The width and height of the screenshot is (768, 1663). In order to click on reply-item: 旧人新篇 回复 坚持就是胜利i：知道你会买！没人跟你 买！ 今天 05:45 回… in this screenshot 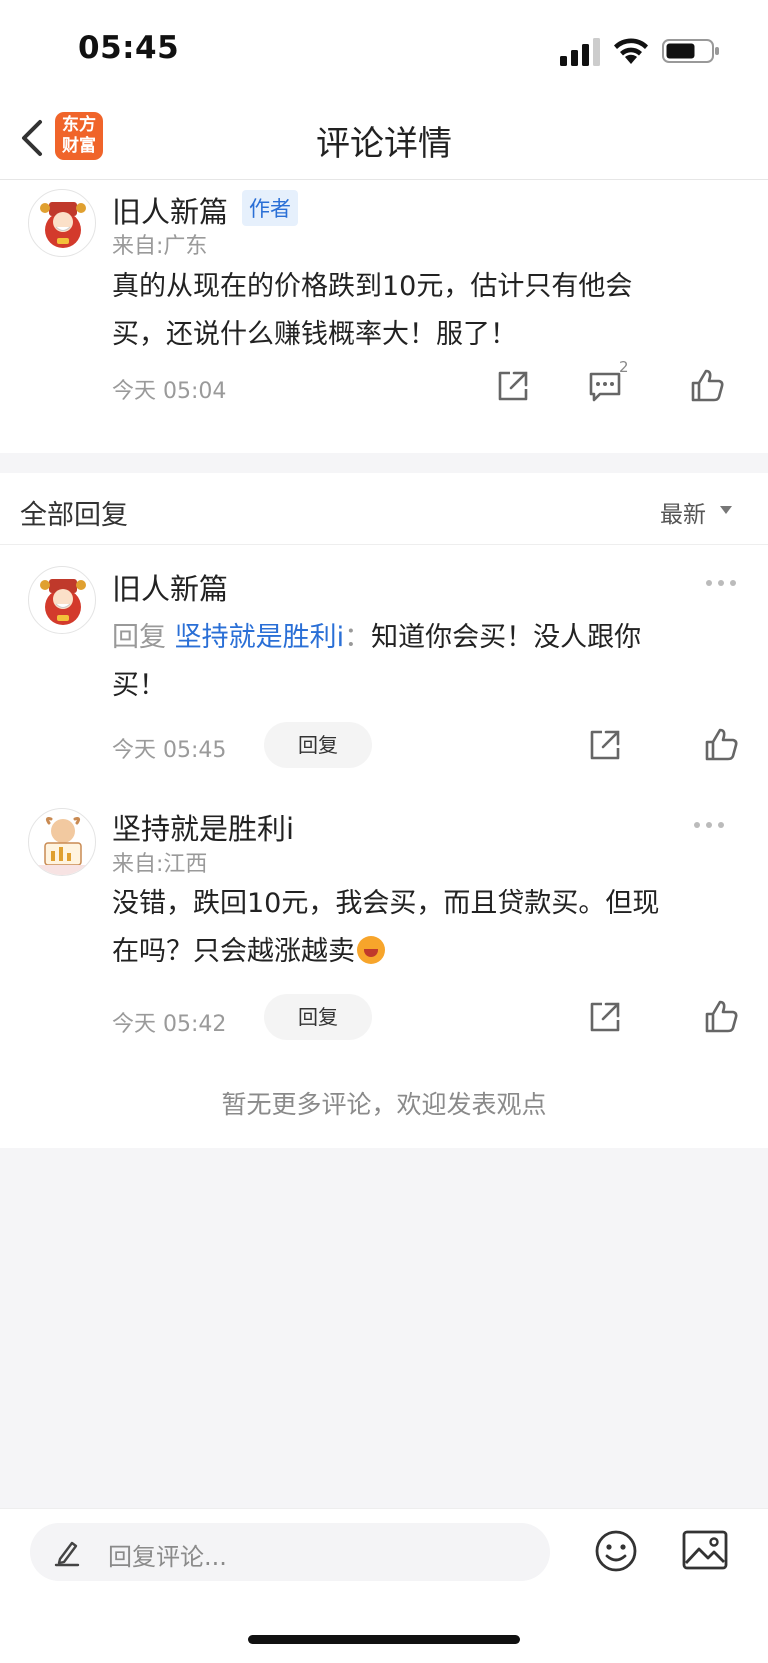, I will do `click(384, 668)`.